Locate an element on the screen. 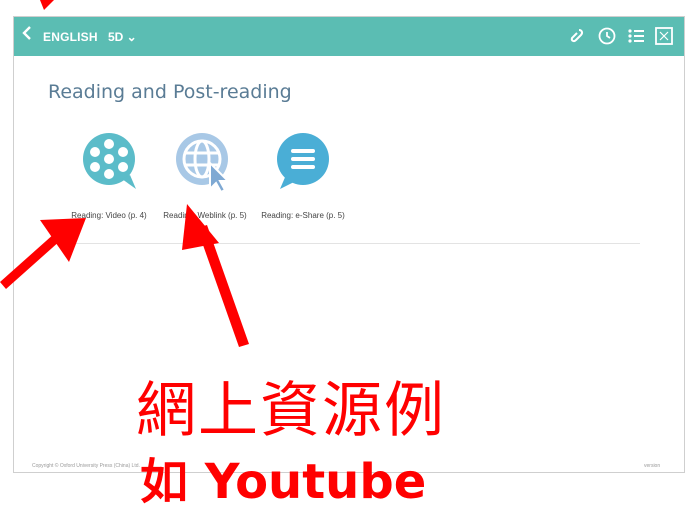 This screenshot has height=510, width=694. annotation-text-bottom: 如 Youtube is located at coordinates (283, 482).